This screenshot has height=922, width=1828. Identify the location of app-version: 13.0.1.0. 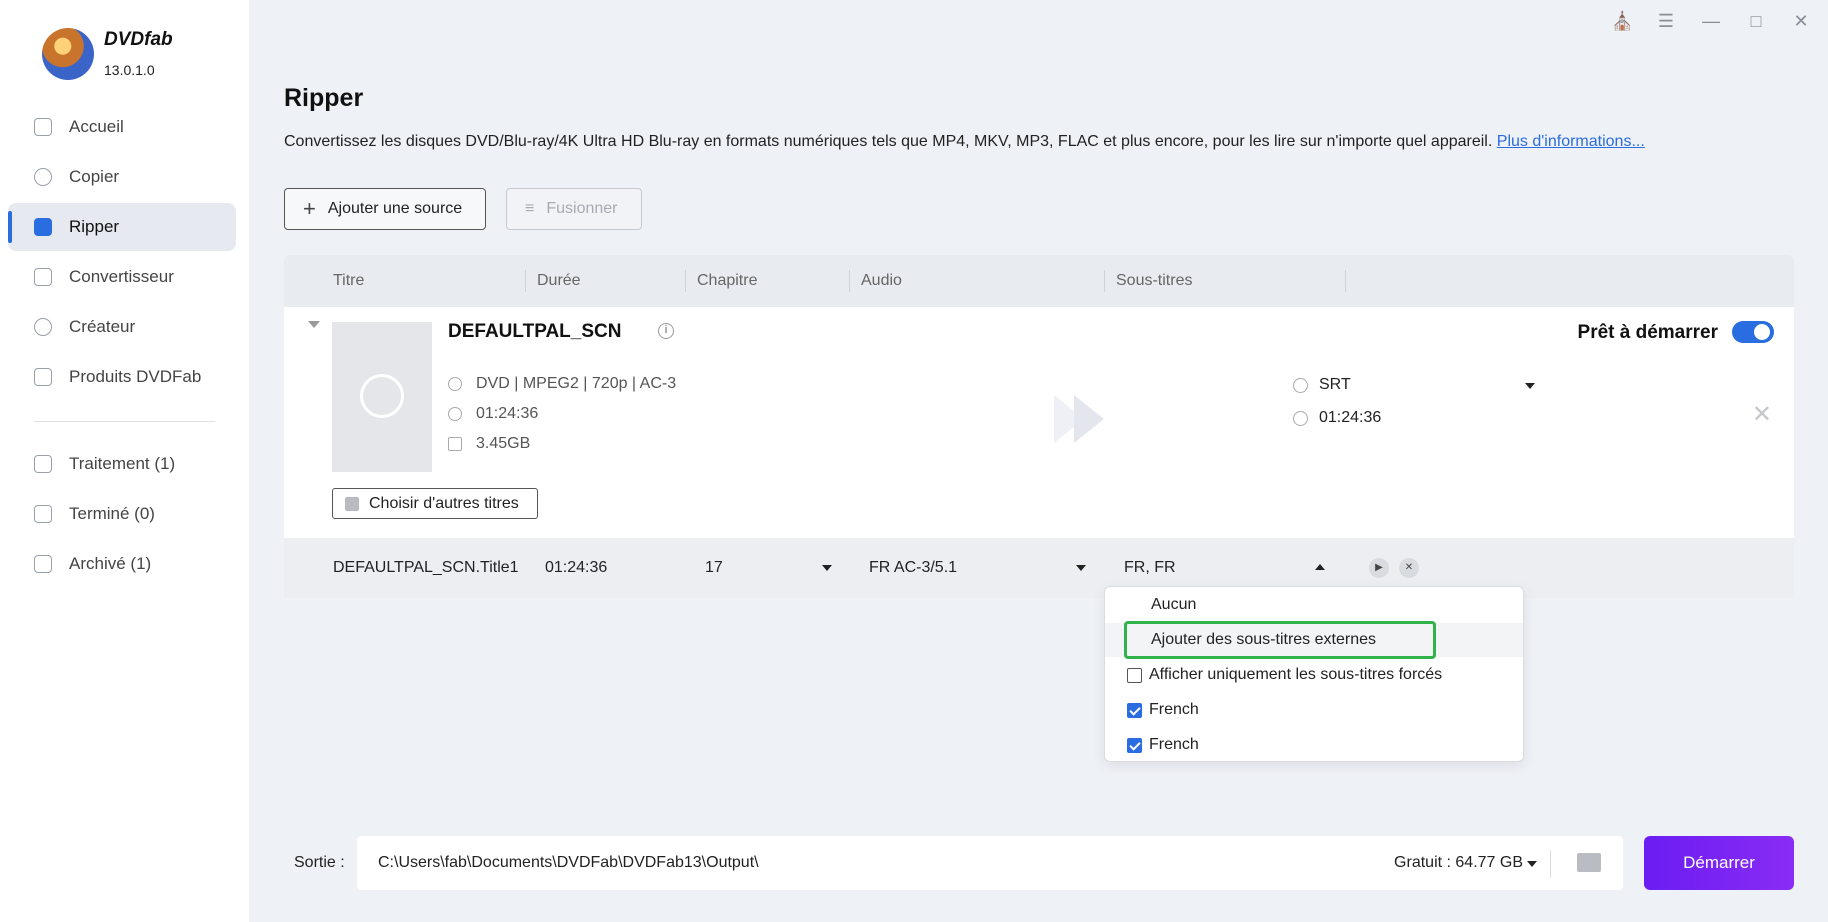
(129, 70).